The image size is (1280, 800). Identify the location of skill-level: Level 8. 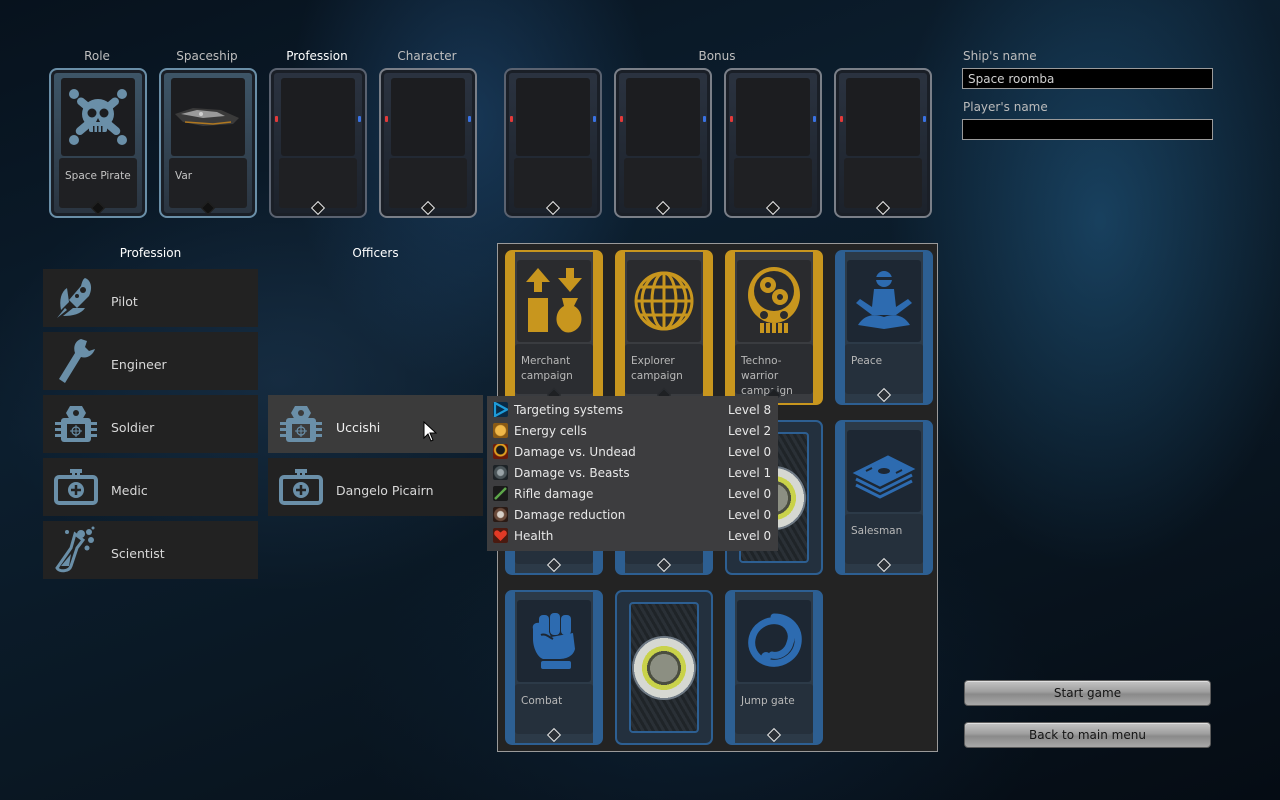
(750, 409).